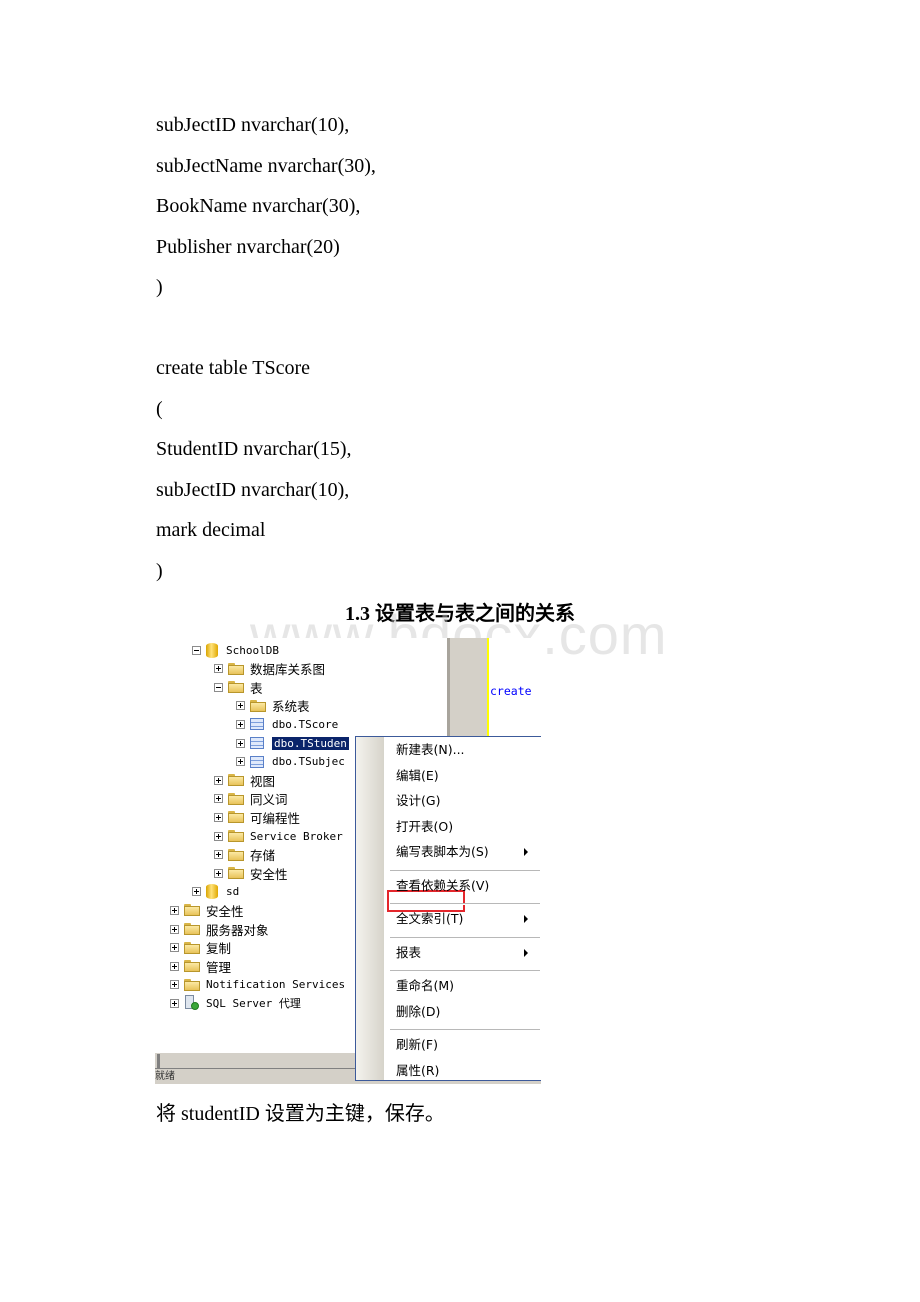 Image resolution: width=920 pixels, height=1302 pixels. I want to click on tree-node: dbo.TStuden, so click(293, 743).